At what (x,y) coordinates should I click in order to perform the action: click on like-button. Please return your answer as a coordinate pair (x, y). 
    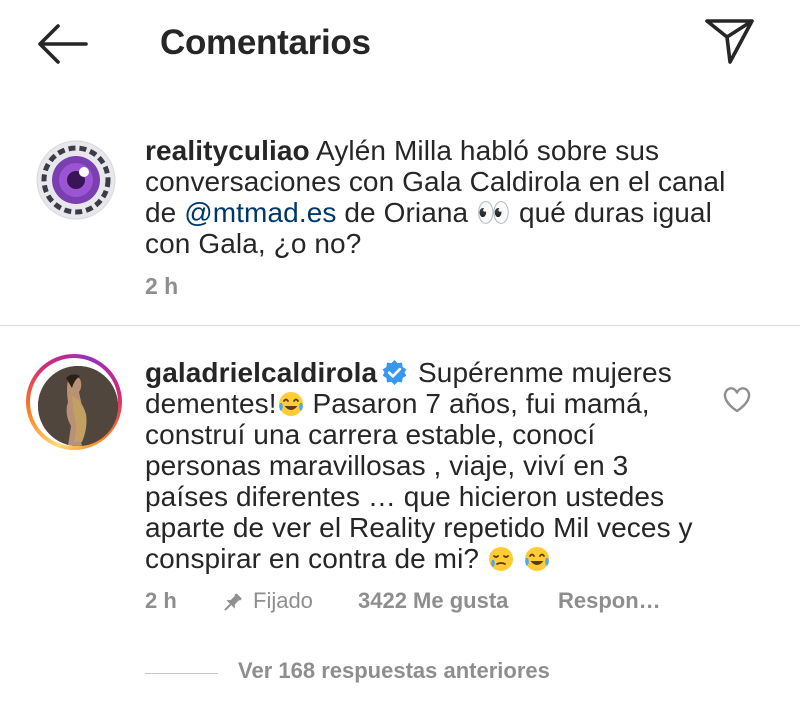
    Looking at the image, I should click on (737, 399).